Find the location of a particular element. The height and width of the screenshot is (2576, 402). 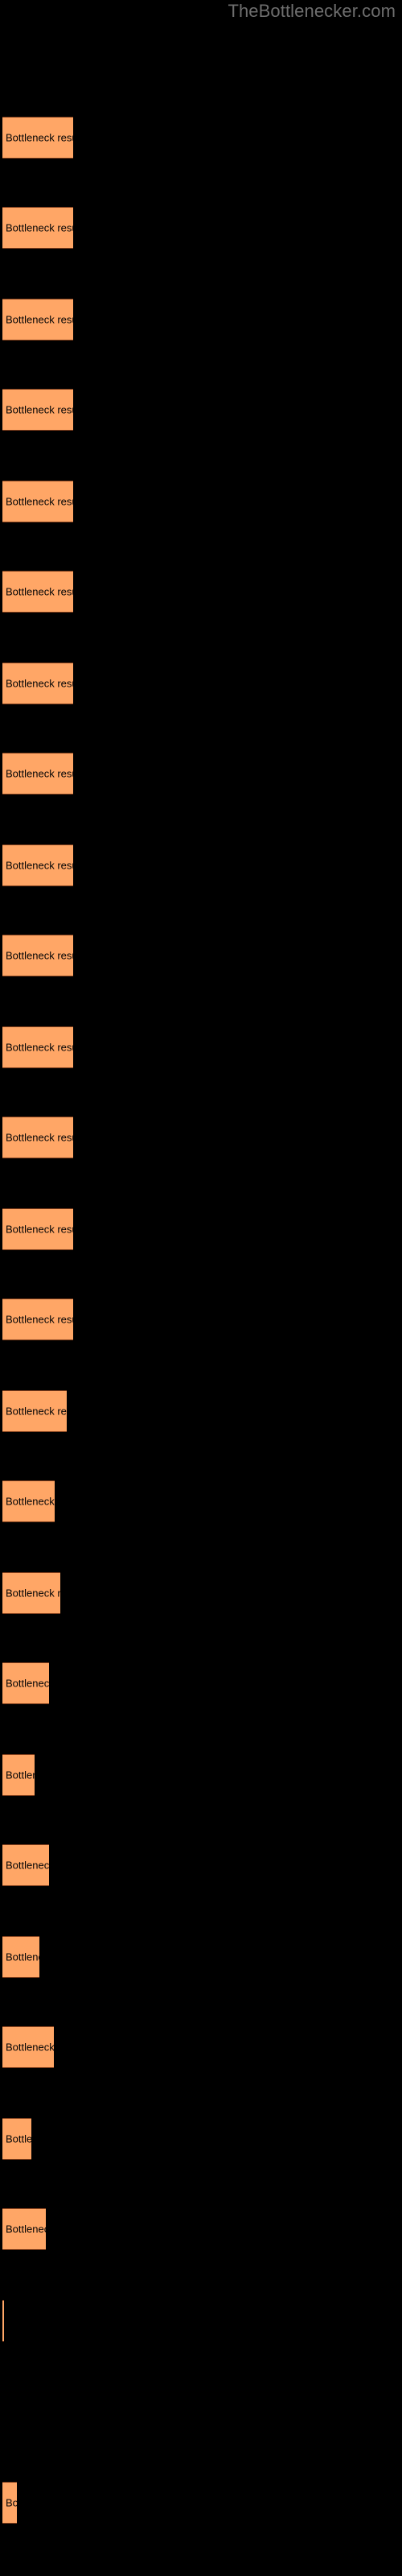

bar-11: Bottleneck result is located at coordinates (37, 1047).